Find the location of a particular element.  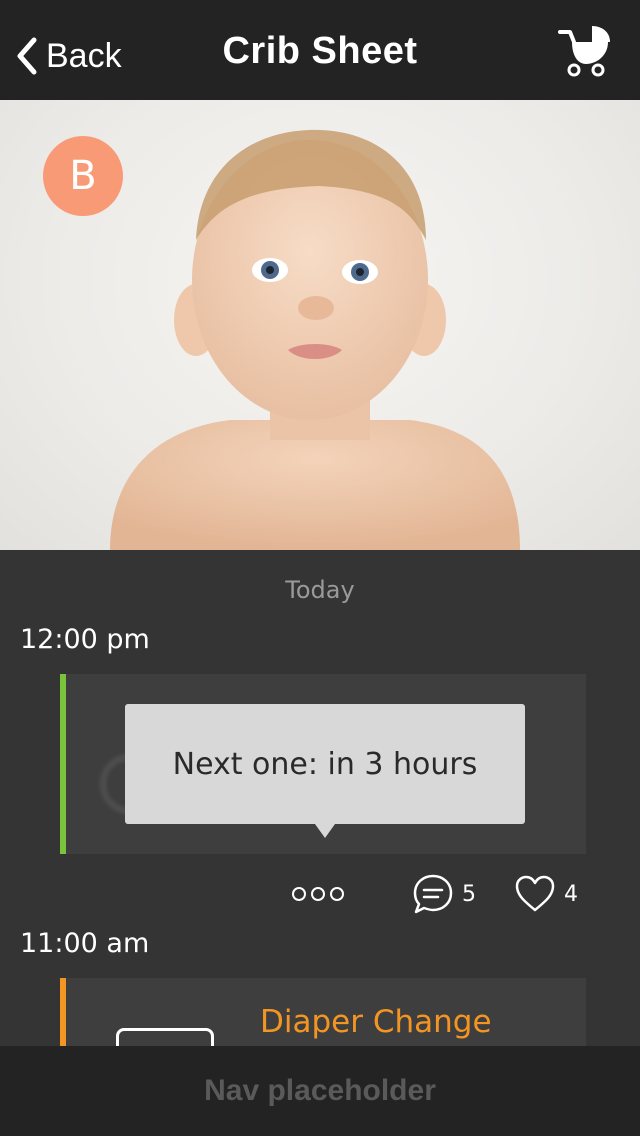

bottom-nav: Nav placeholder is located at coordinates (320, 1091).